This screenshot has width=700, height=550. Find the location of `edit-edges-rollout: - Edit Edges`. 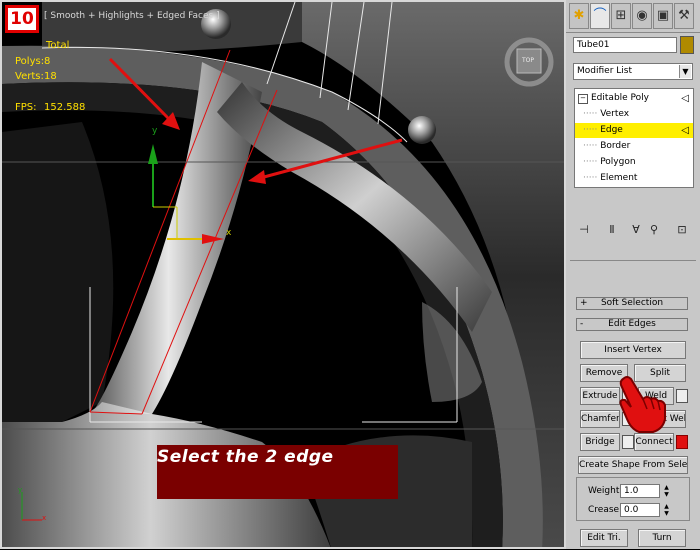

edit-edges-rollout: - Edit Edges is located at coordinates (632, 324).